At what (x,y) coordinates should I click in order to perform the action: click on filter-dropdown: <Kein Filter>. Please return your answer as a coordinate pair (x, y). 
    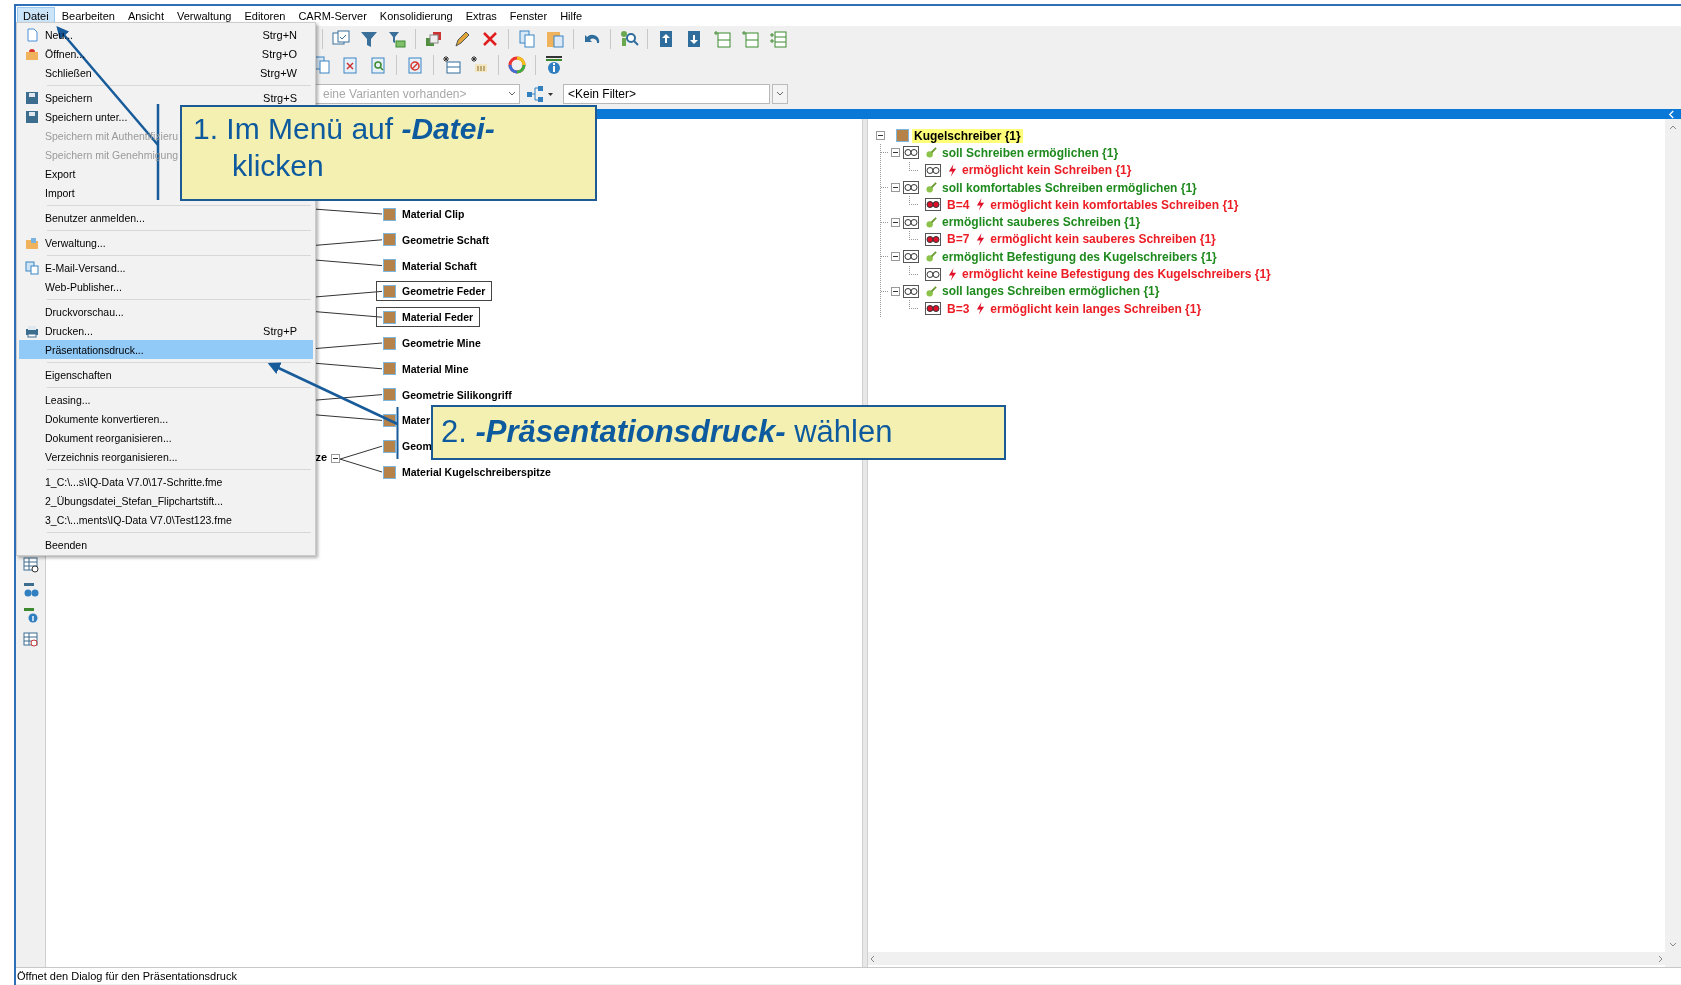
    Looking at the image, I should click on (666, 93).